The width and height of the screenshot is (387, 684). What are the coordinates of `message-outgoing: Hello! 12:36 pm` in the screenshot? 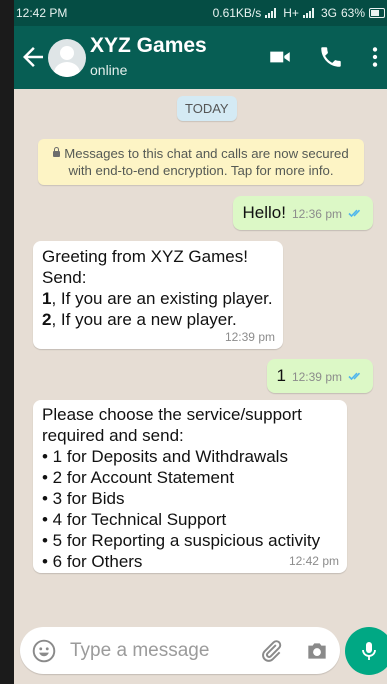 It's located at (303, 213).